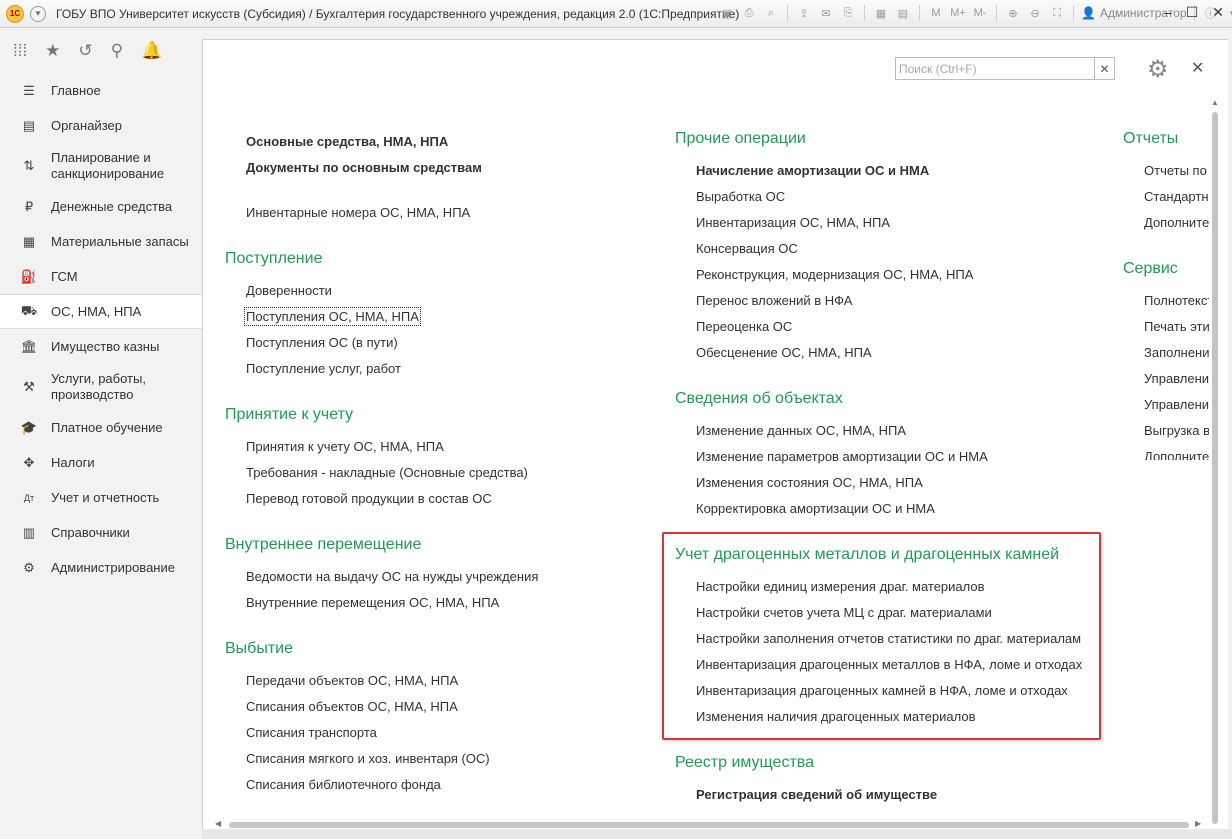  What do you see at coordinates (347, 141) in the screenshot?
I see `menu-link: Основные средства, НМА, НПА` at bounding box center [347, 141].